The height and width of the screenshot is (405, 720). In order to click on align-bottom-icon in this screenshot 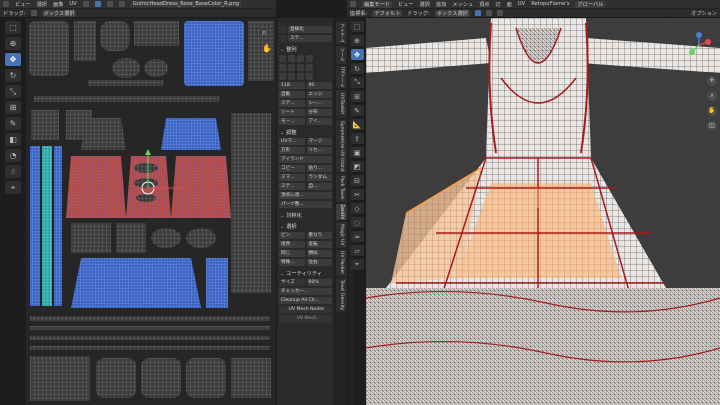, I will do `click(282, 67)`.